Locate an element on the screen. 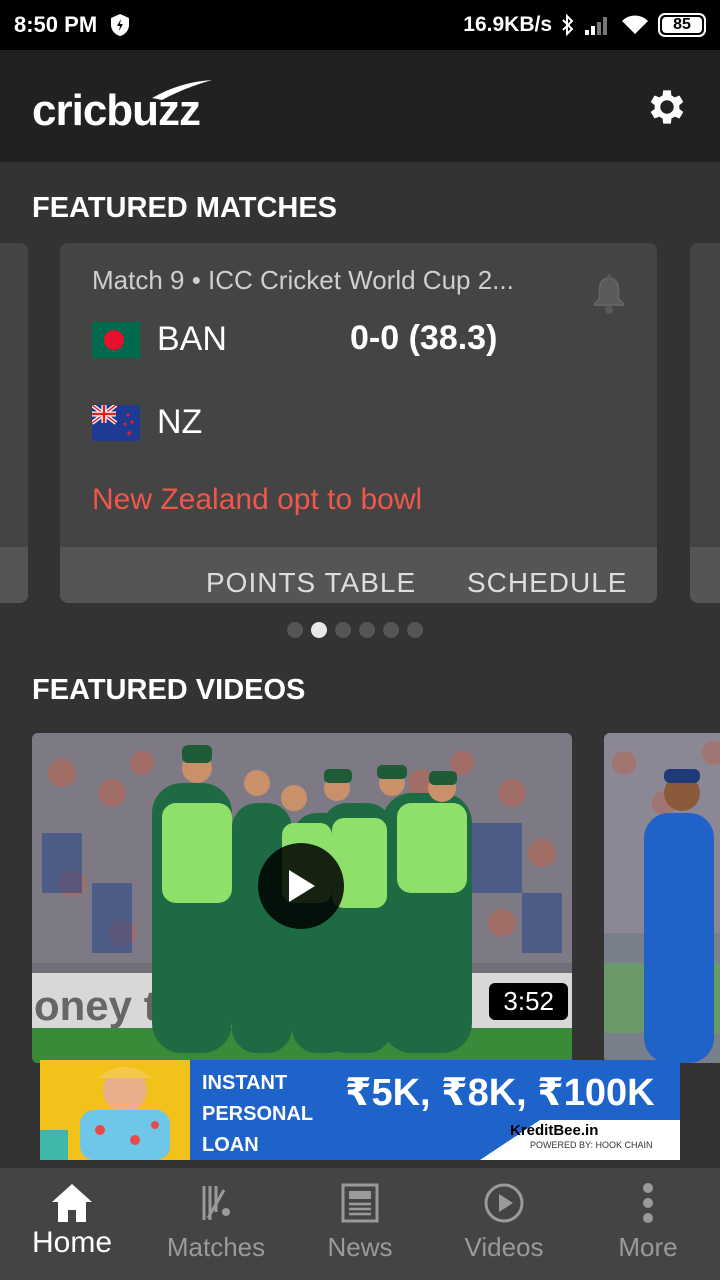  nav-more-label: More is located at coordinates (648, 1247).